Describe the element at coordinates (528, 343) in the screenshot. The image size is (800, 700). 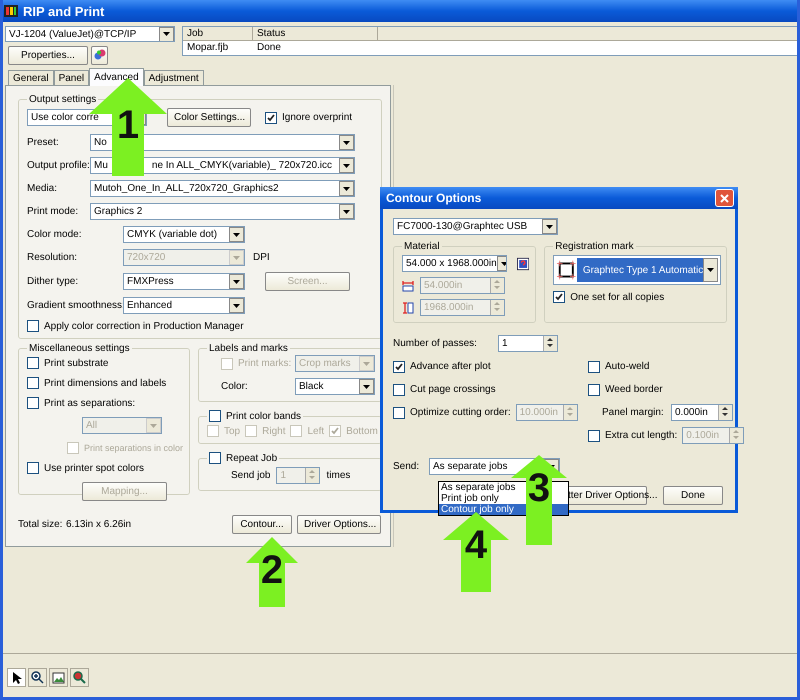
I see `spin-field: 1` at that location.